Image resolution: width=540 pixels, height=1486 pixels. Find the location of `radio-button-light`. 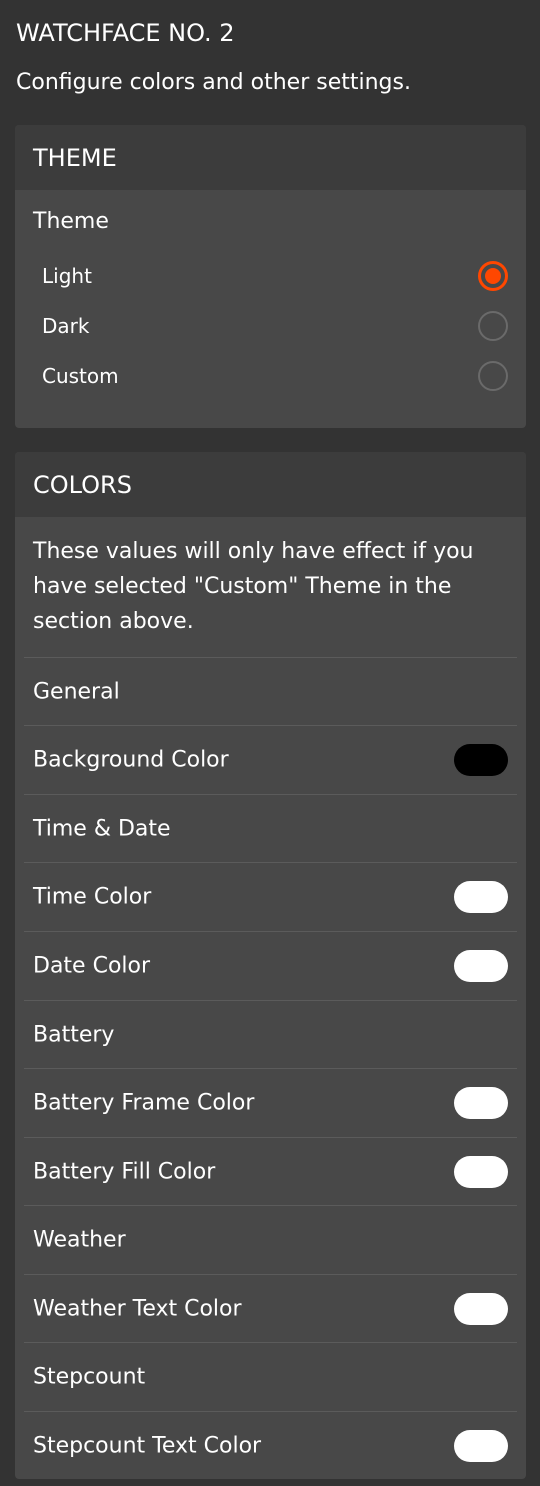

radio-button-light is located at coordinates (493, 276).